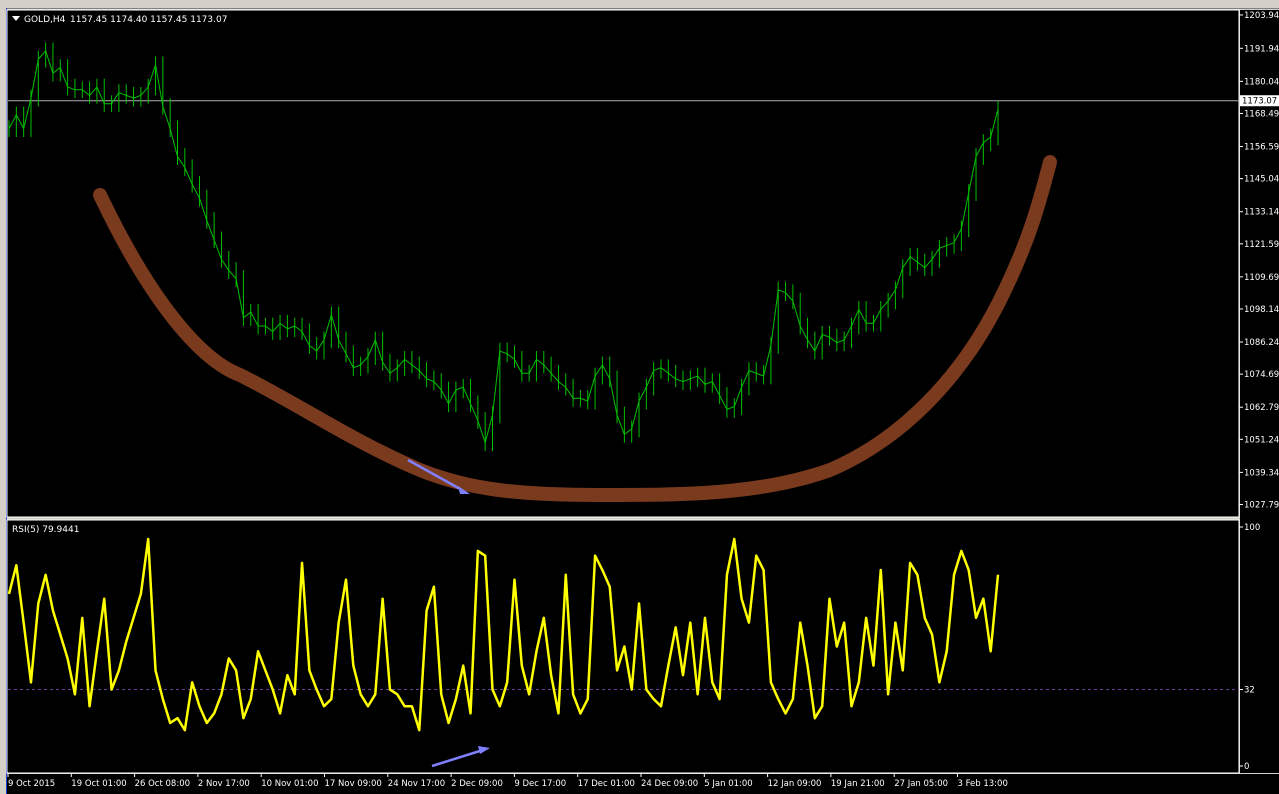 This screenshot has height=794, width=1279. I want to click on price-tick-label: 1109.69, so click(1261, 278).